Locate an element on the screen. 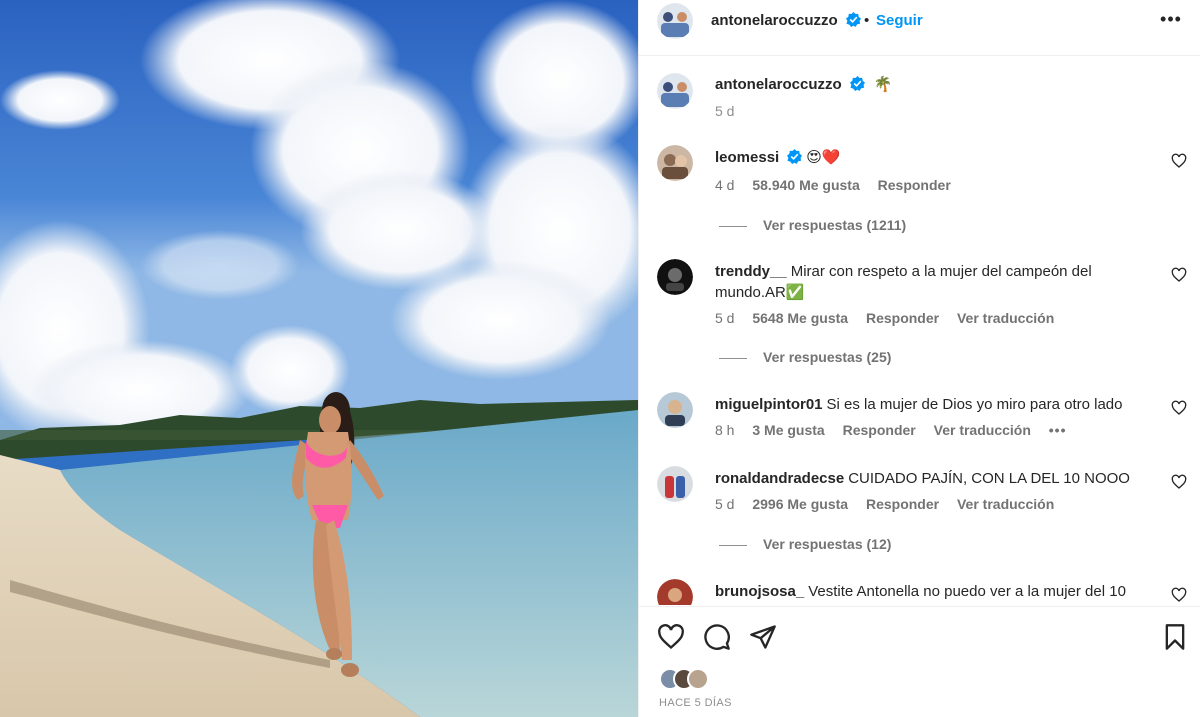  comment-more-options-icon: ••• is located at coordinates (1058, 430).